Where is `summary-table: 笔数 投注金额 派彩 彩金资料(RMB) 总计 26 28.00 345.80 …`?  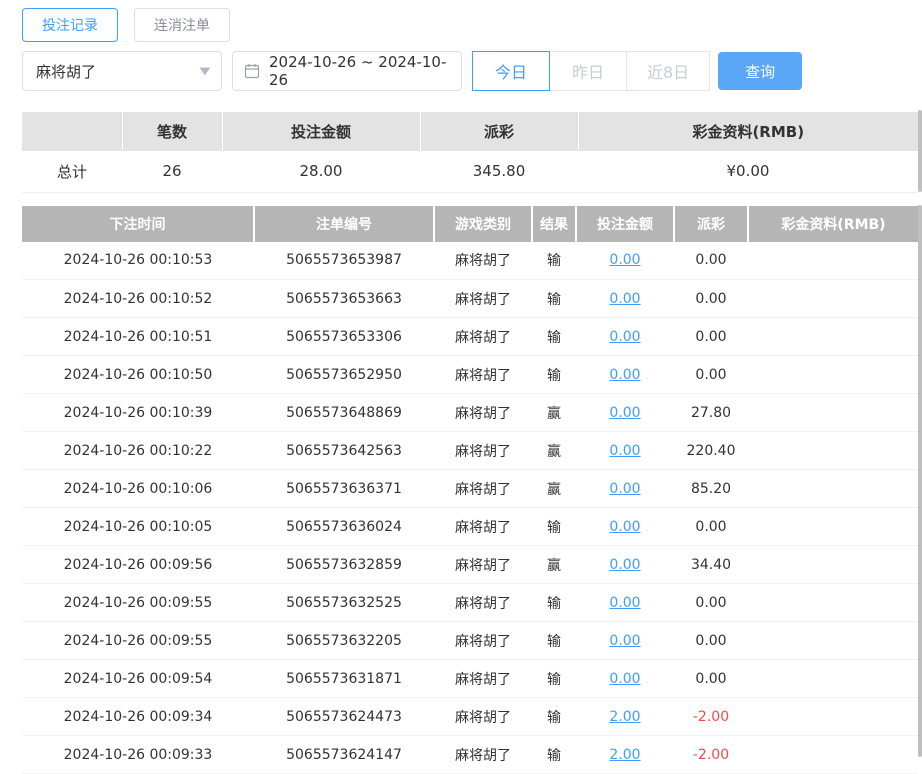
summary-table: 笔数 投注金额 派彩 彩金资料(RMB) 总计 26 28.00 345.80 … is located at coordinates (470, 152).